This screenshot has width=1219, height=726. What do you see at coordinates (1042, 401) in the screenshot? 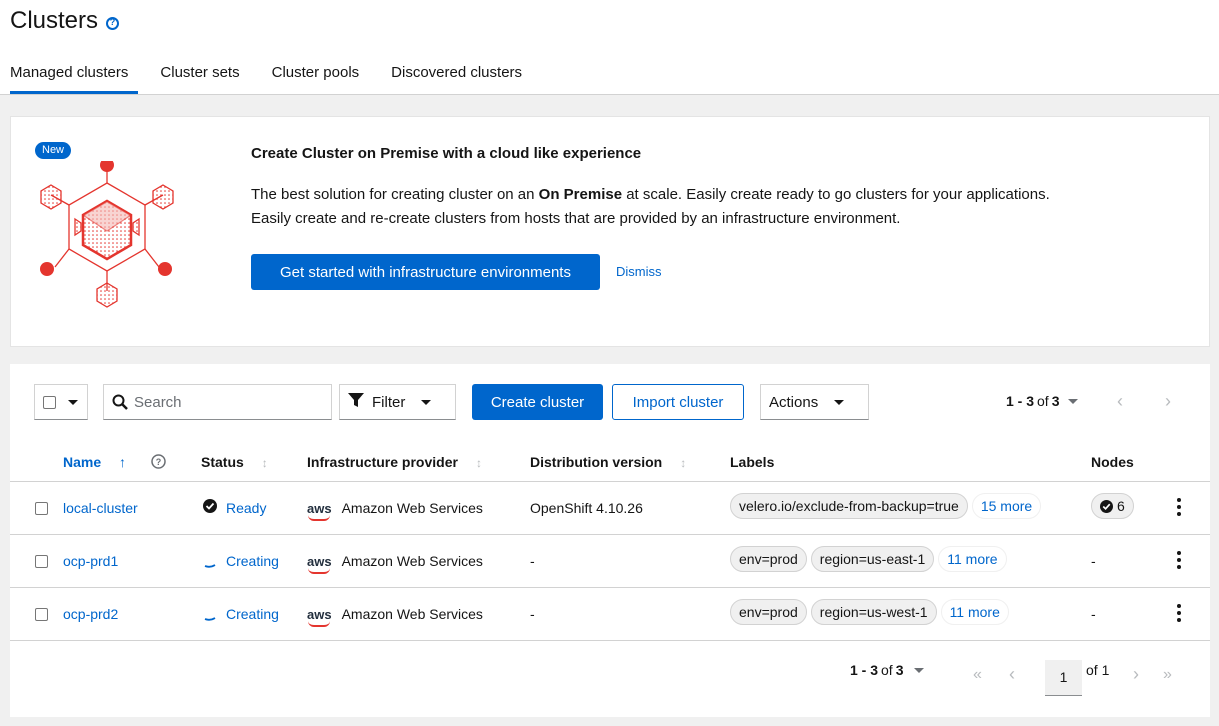
I see `pagination-top: 1 - 3 of 3` at bounding box center [1042, 401].